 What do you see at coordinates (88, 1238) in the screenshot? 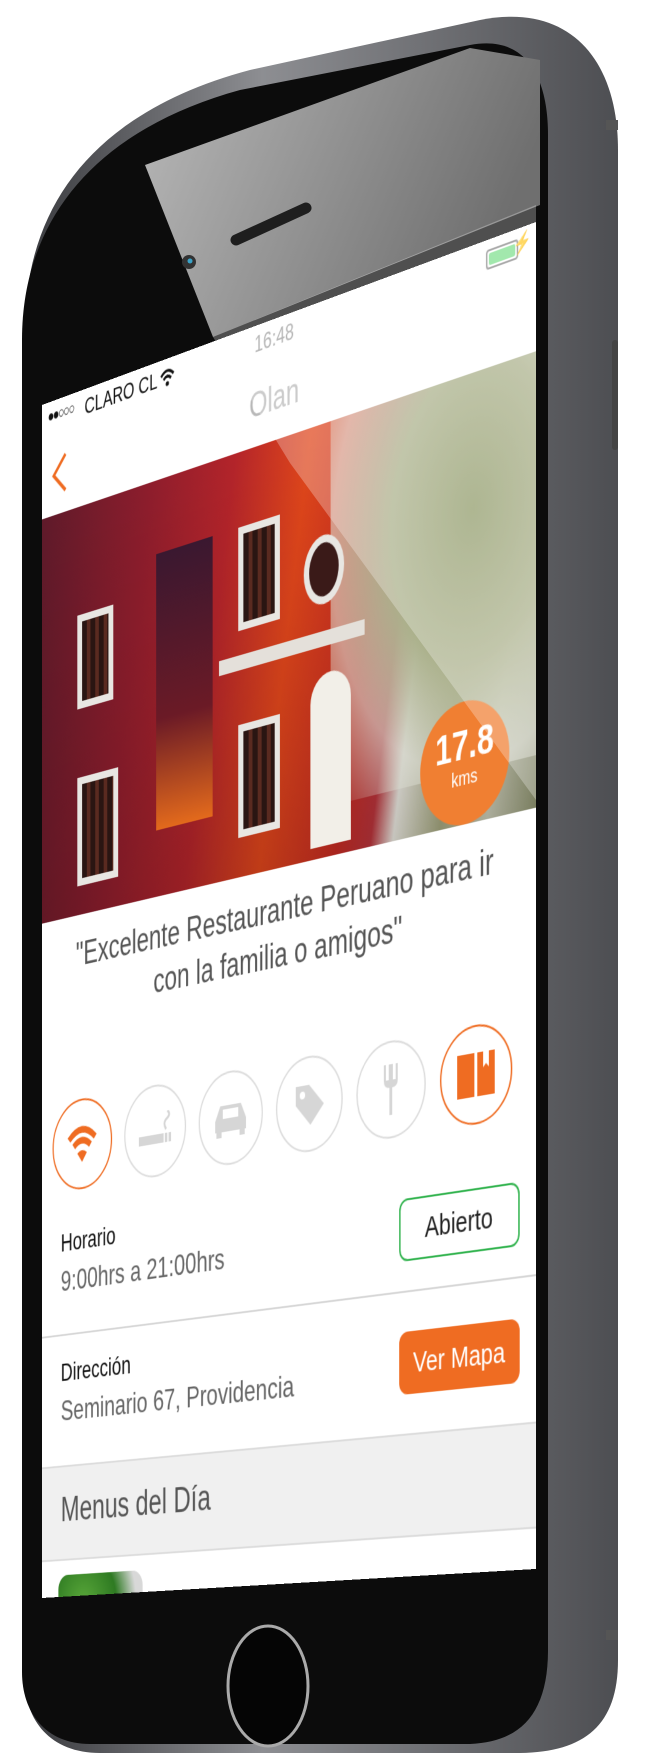
I see `schedule-label: Horario` at bounding box center [88, 1238].